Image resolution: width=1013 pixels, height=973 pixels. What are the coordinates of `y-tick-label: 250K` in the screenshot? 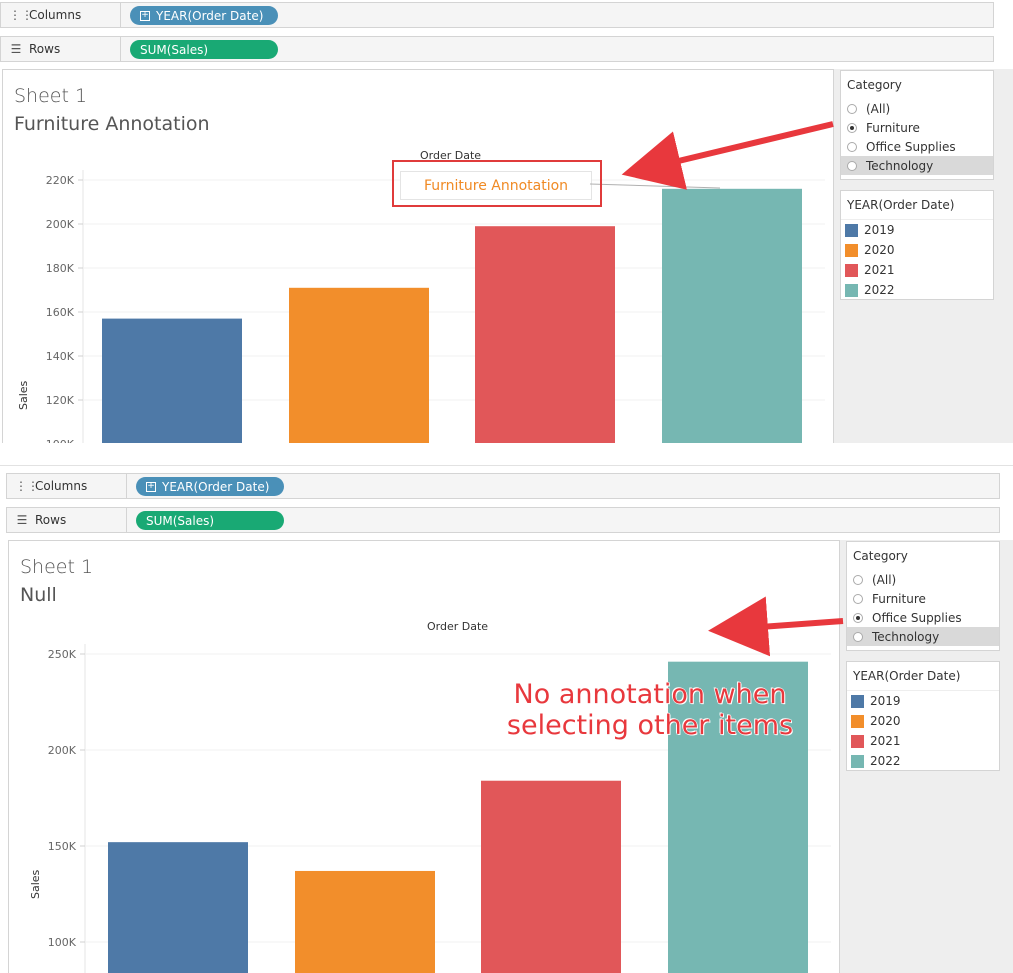 It's located at (62, 654).